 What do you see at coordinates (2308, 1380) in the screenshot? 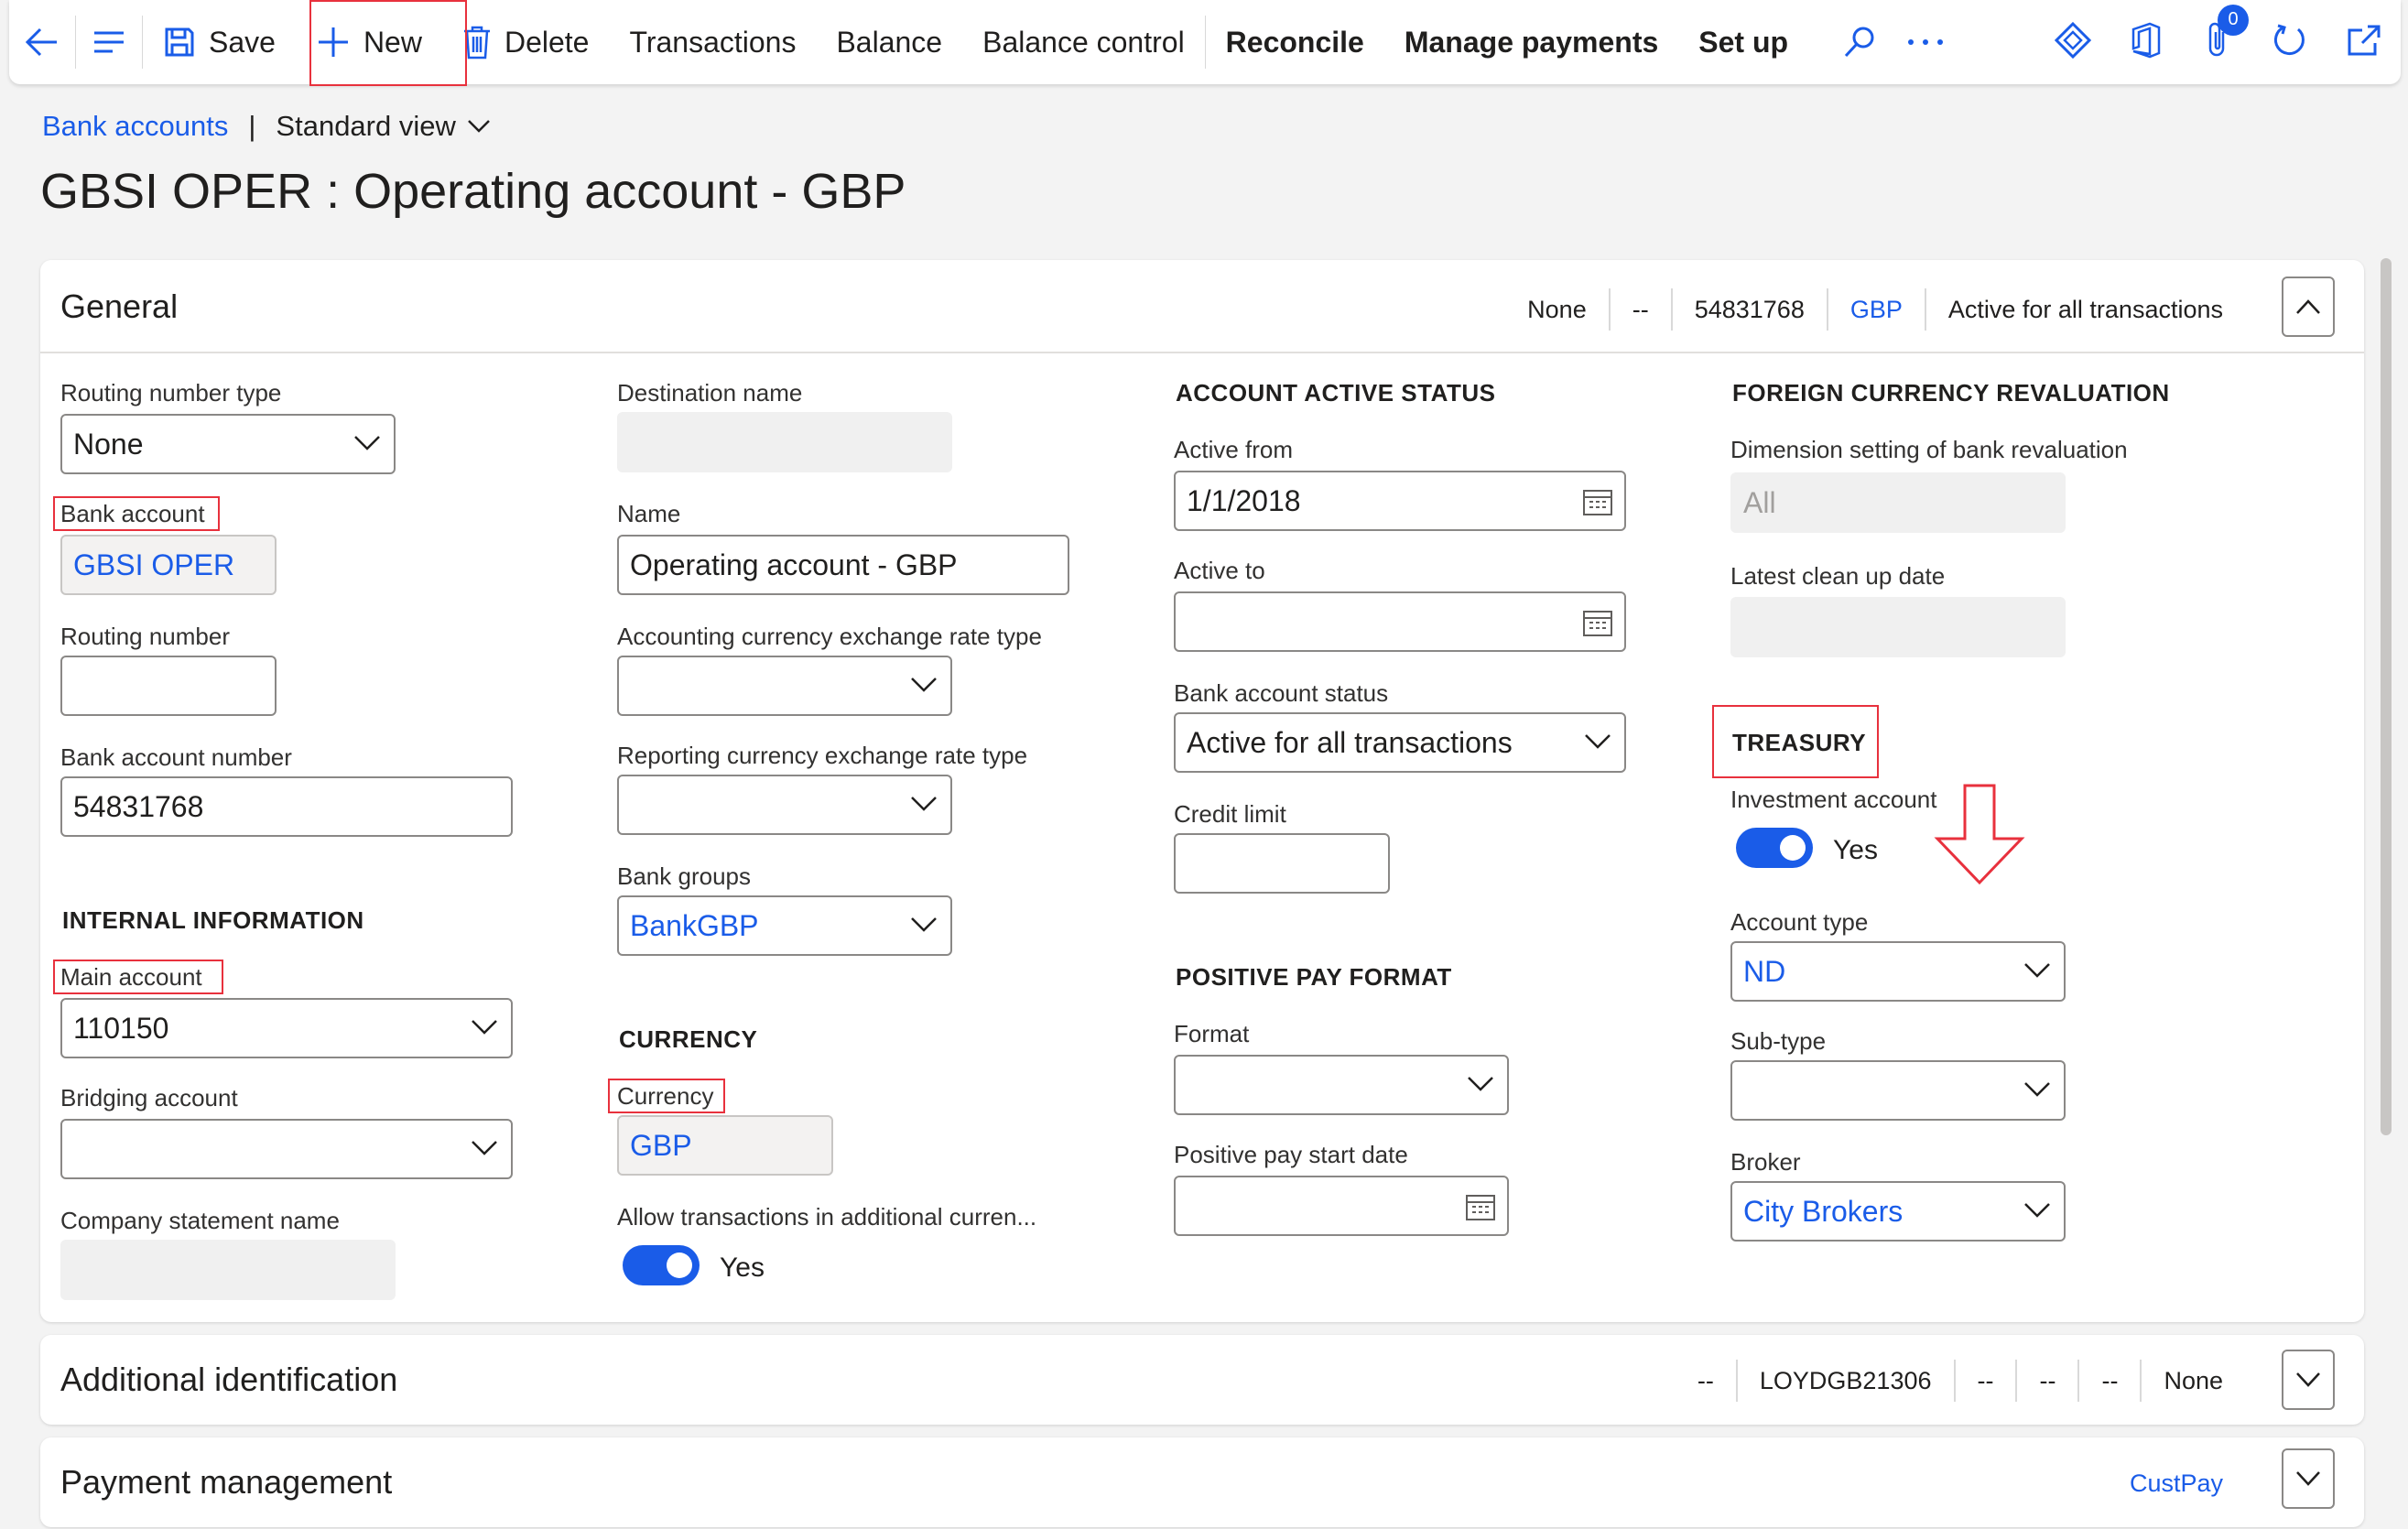
I see `expand-additional-identification-button` at bounding box center [2308, 1380].